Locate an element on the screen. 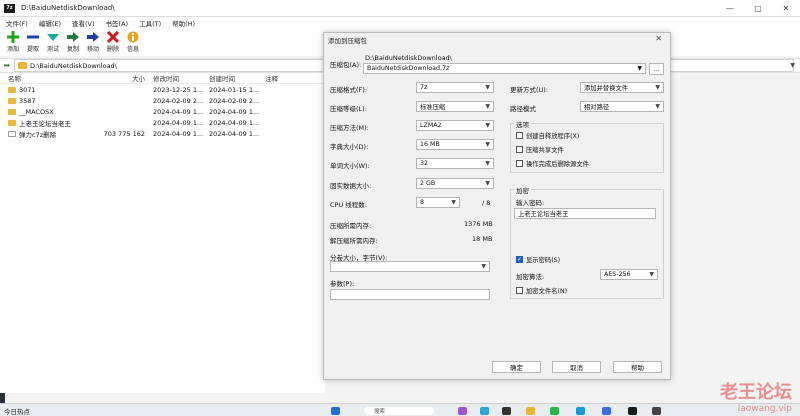 This screenshot has width=800, height=416. add-button: 添加 is located at coordinates (13, 41).